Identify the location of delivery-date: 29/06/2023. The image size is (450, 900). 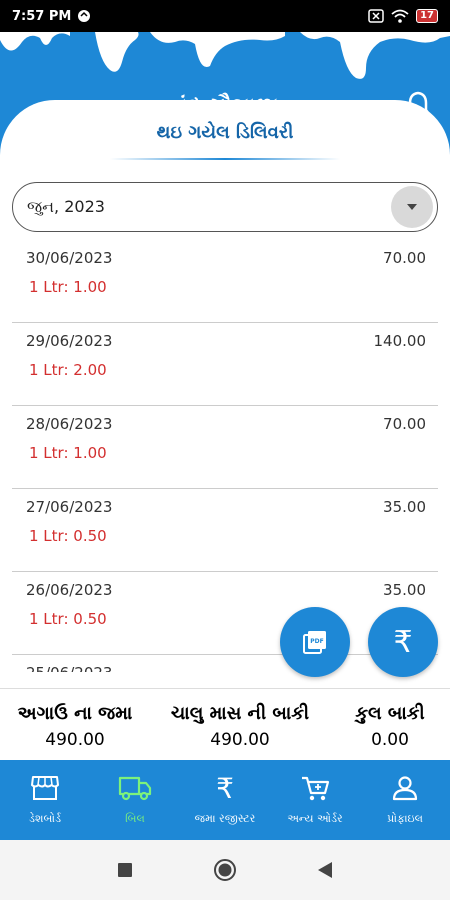
(69, 341).